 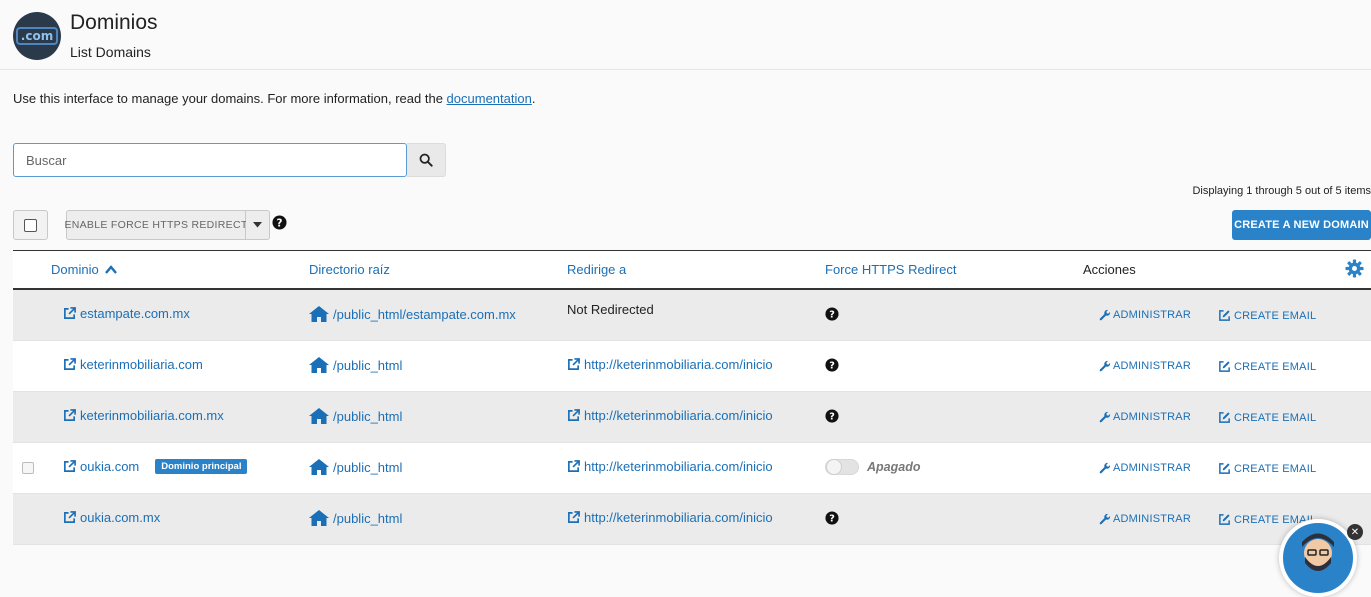 What do you see at coordinates (872, 467) in the screenshot?
I see `force-https-cell: Apagado` at bounding box center [872, 467].